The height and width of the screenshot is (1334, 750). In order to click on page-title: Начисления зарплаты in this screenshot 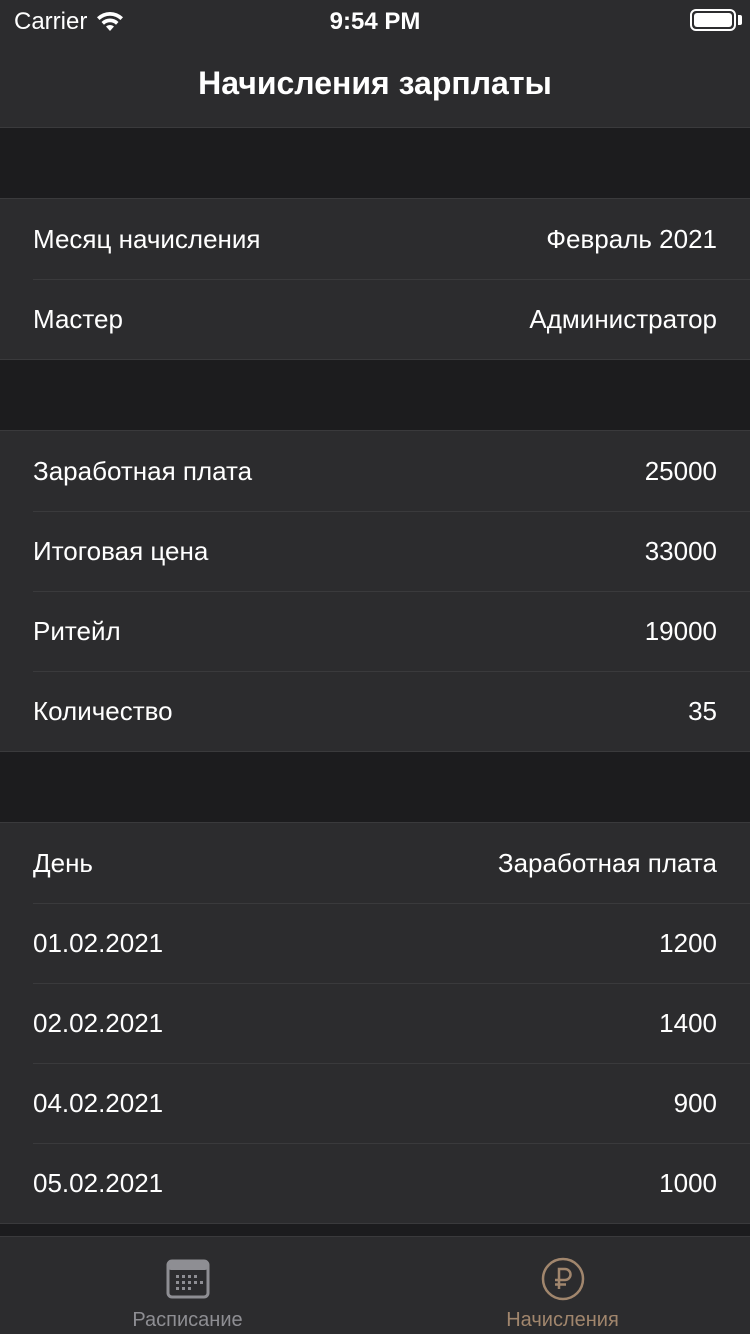, I will do `click(375, 83)`.